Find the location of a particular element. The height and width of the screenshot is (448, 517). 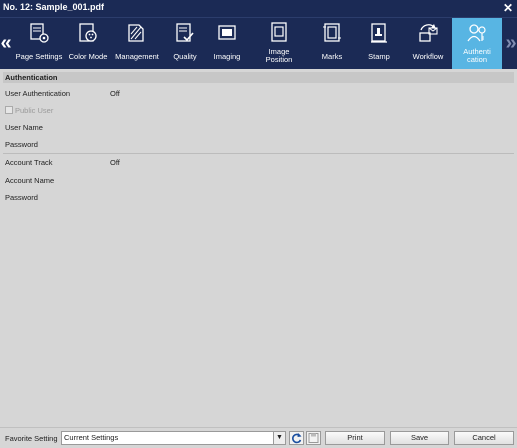

scroll-right-icon: » is located at coordinates (511, 43).